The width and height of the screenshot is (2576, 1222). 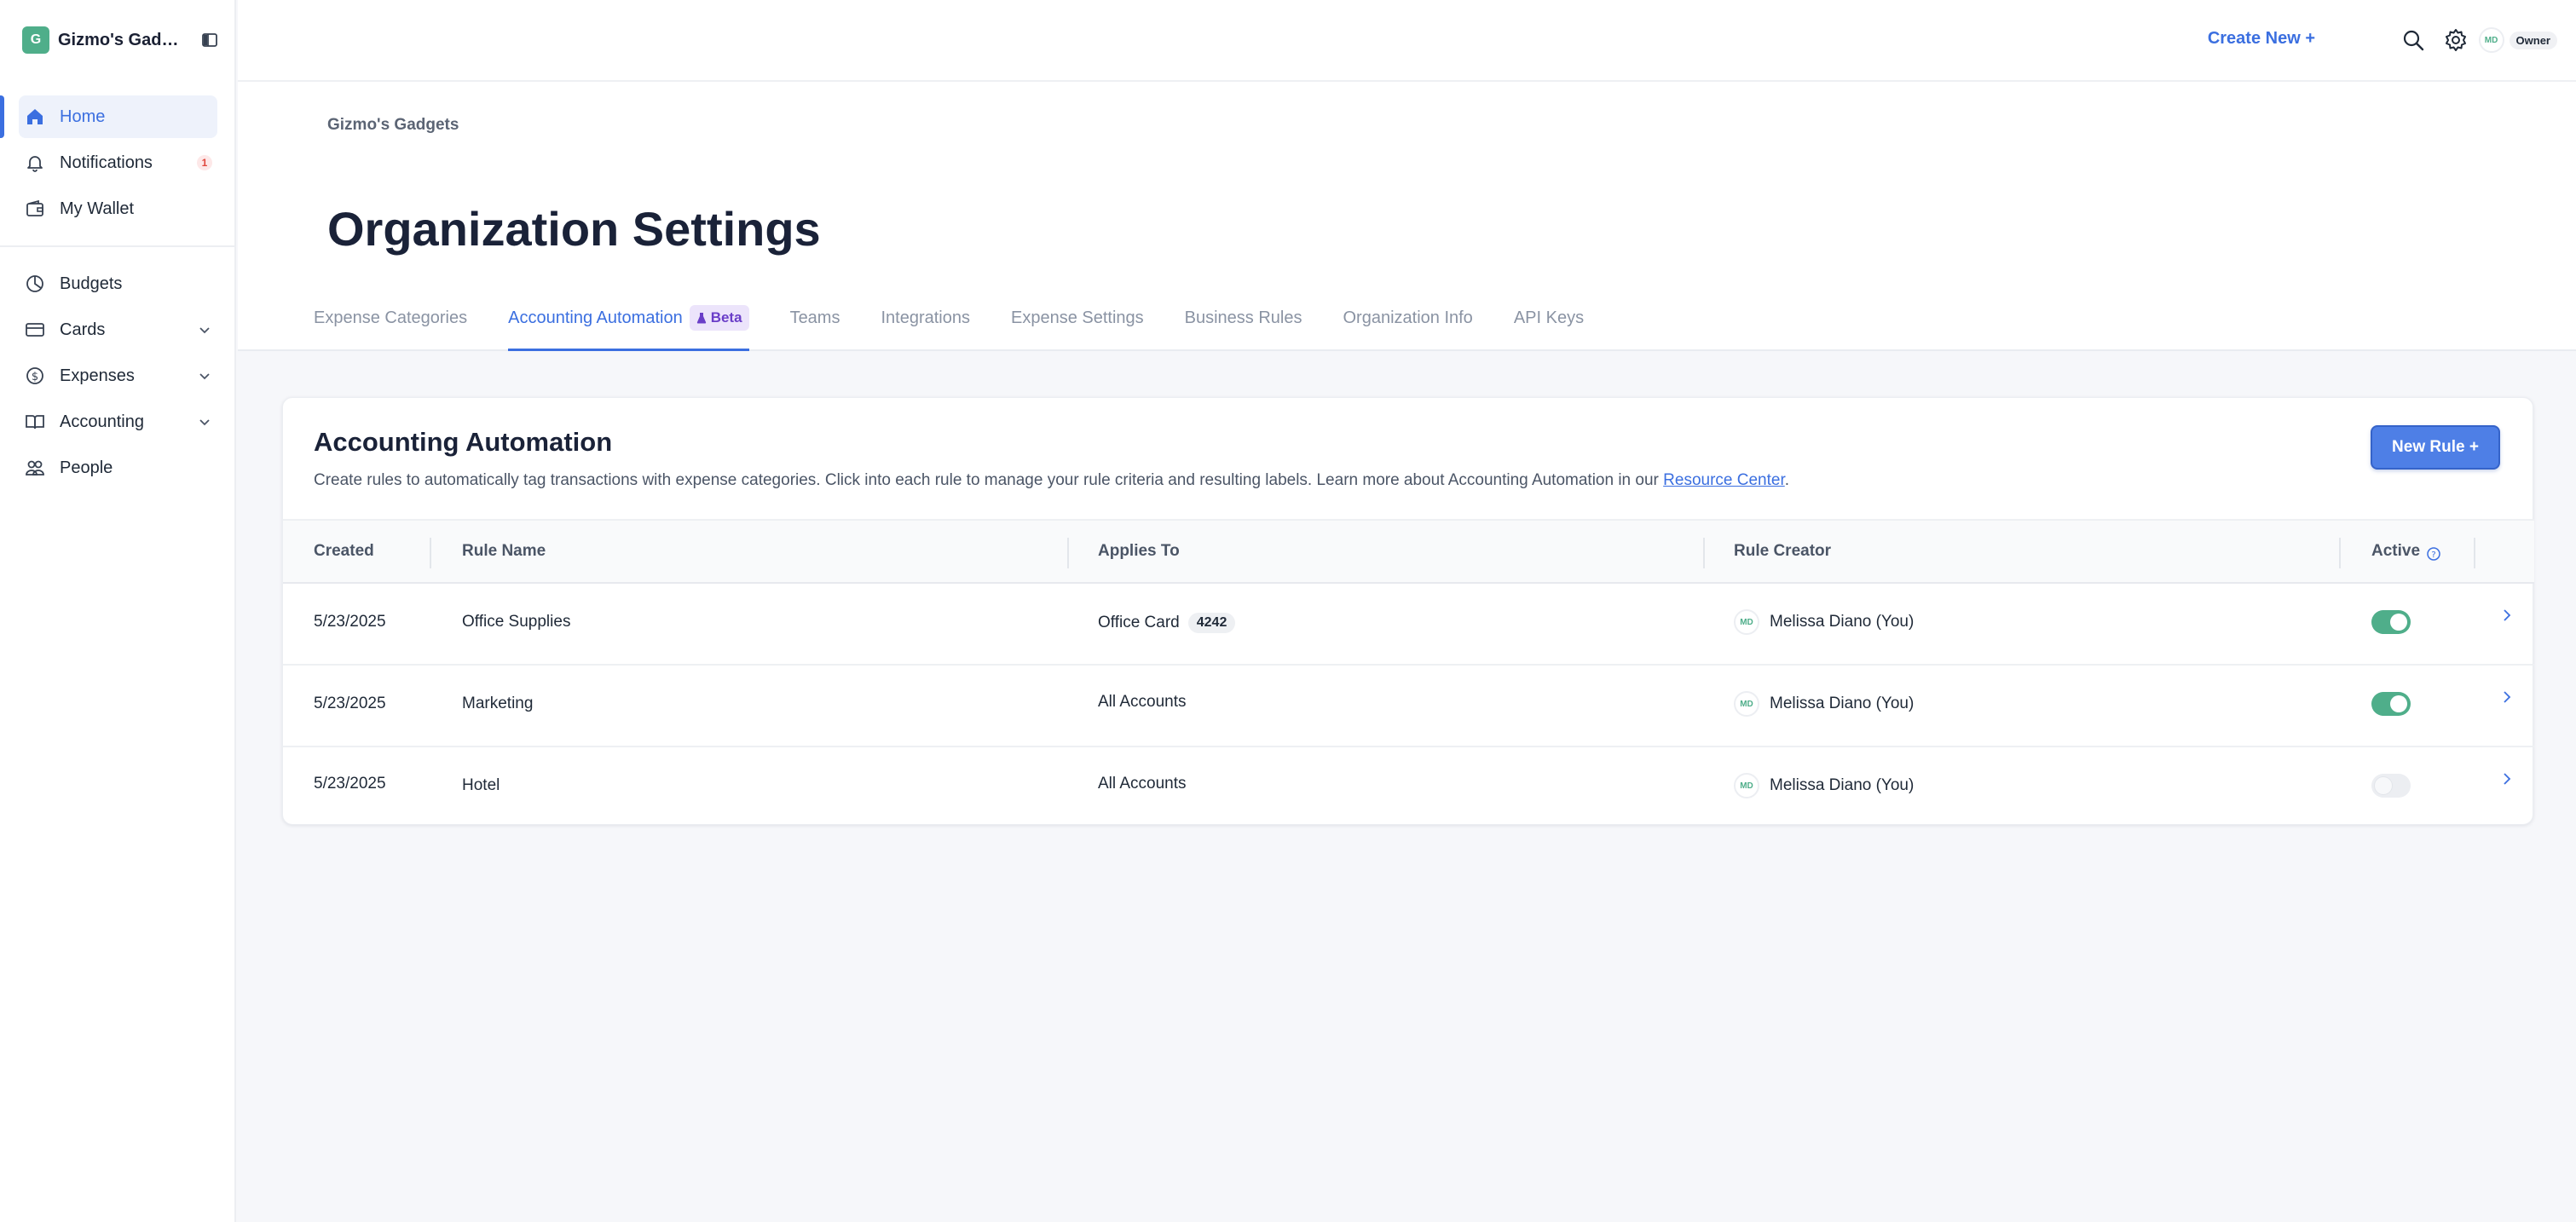 I want to click on sidebar-item-people: People, so click(x=118, y=468).